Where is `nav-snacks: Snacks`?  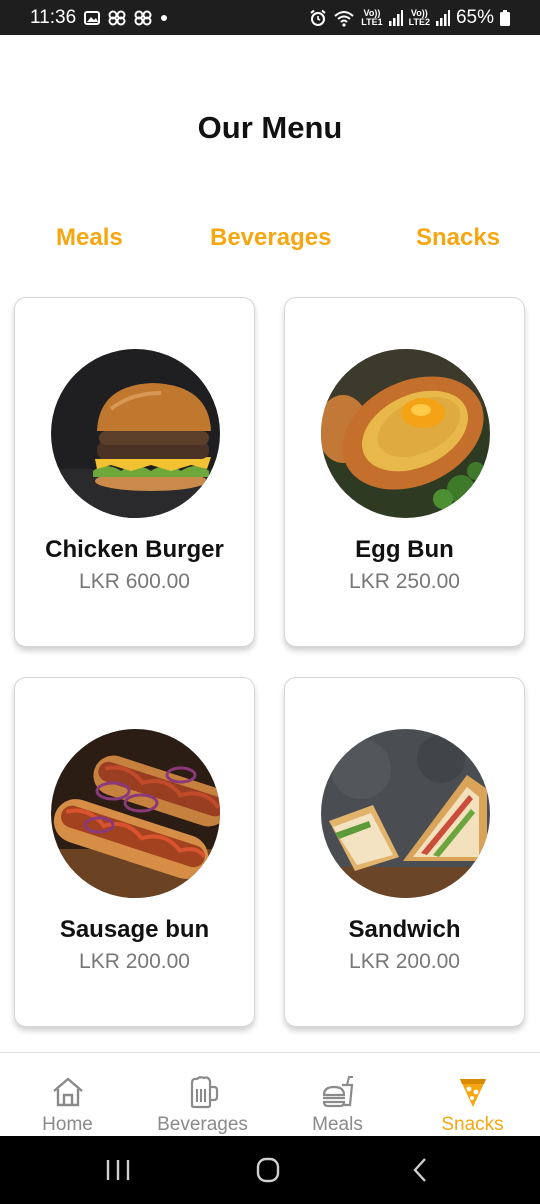
nav-snacks: Snacks is located at coordinates (472, 1095).